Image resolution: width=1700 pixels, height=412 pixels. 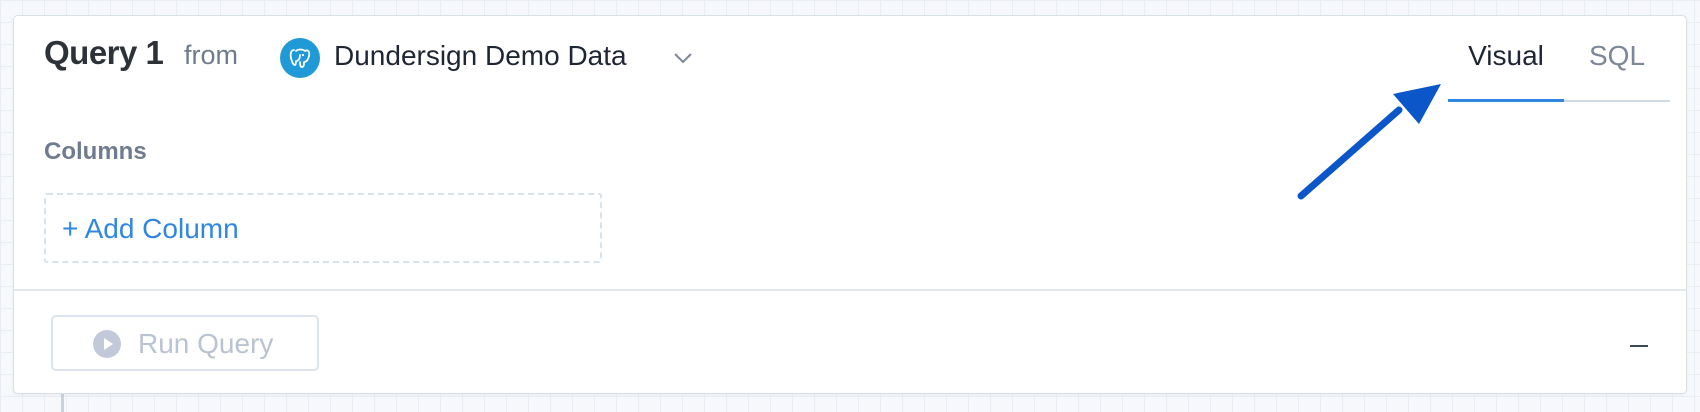 What do you see at coordinates (1640, 346) in the screenshot?
I see `collapse-minus-icon` at bounding box center [1640, 346].